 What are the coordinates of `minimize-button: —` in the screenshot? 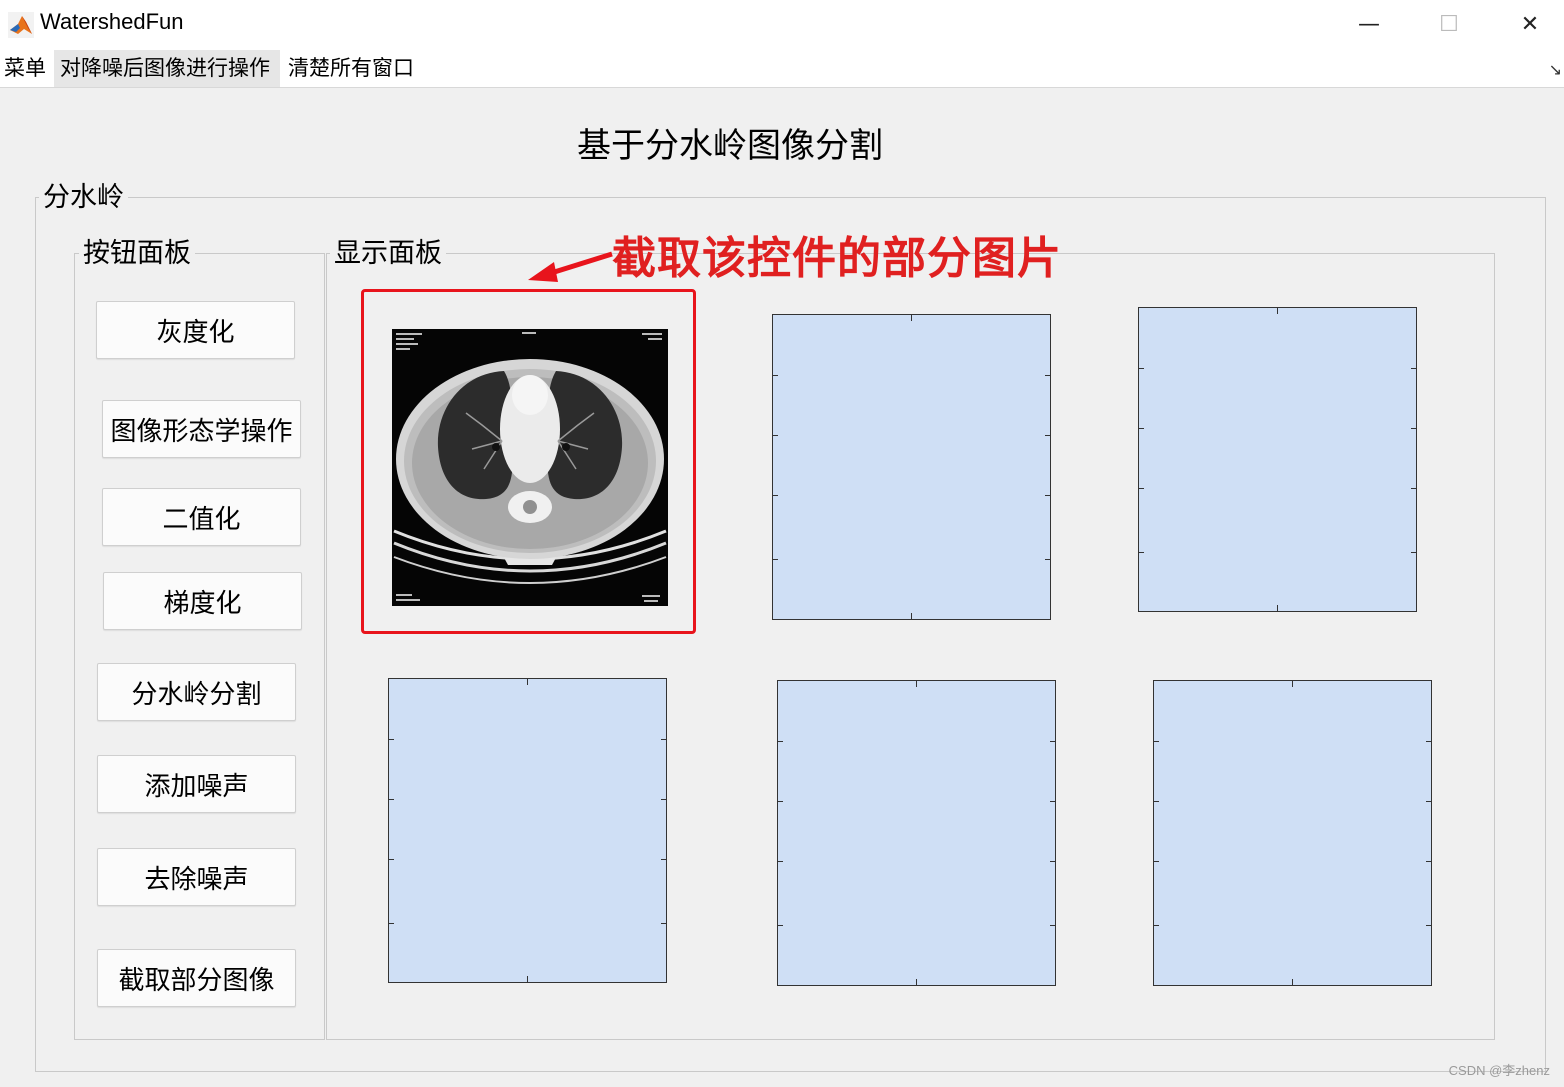 It's located at (1369, 24).